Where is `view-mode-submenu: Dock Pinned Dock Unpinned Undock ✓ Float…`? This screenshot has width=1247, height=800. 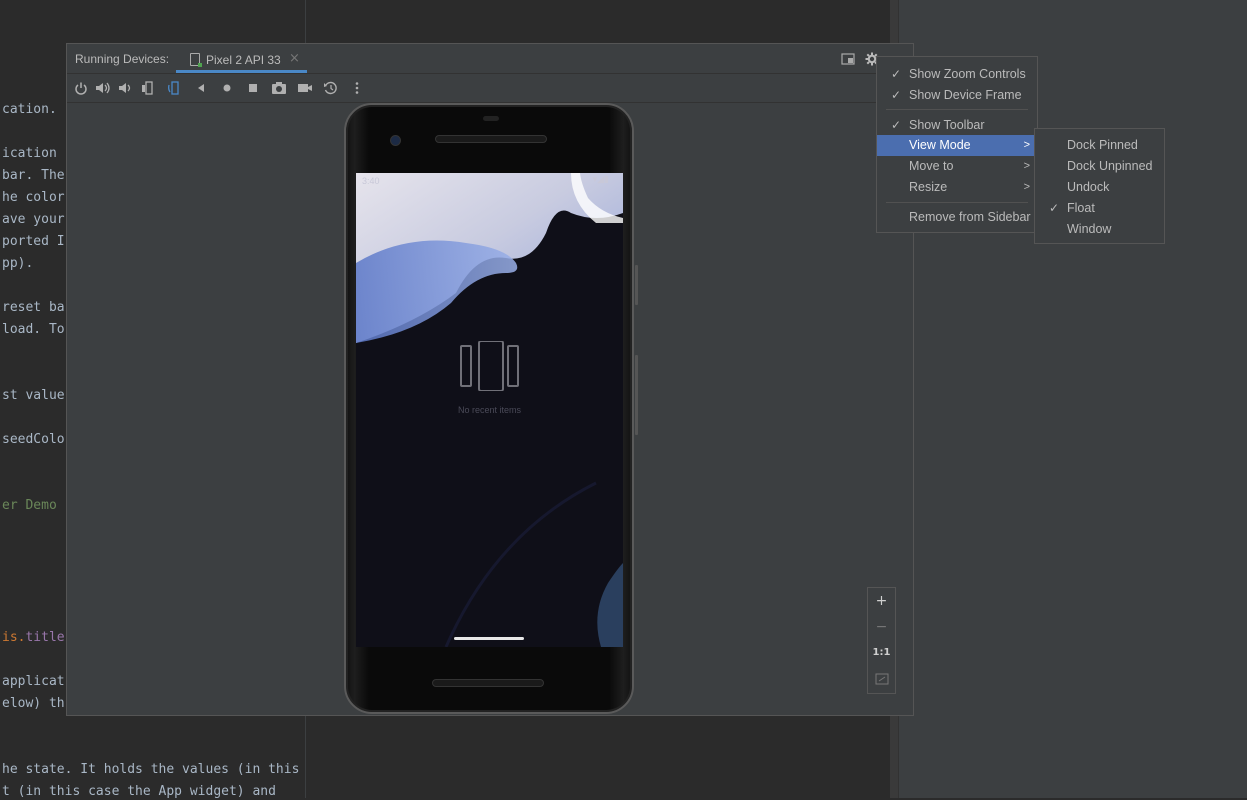
view-mode-submenu: Dock Pinned Dock Unpinned Undock ✓ Float… is located at coordinates (1099, 186).